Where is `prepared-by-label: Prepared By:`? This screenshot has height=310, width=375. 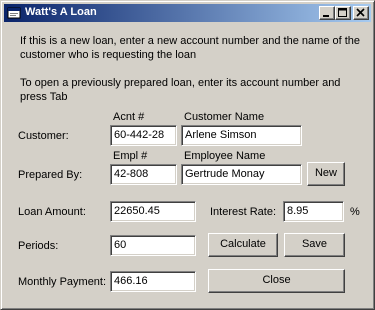
prepared-by-label: Prepared By: is located at coordinates (50, 175).